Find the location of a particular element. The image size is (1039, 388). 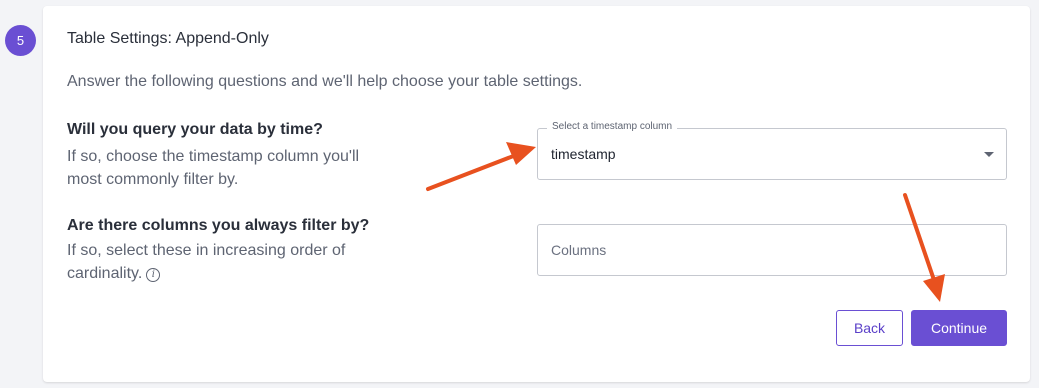

caret-down-icon is located at coordinates (989, 154).